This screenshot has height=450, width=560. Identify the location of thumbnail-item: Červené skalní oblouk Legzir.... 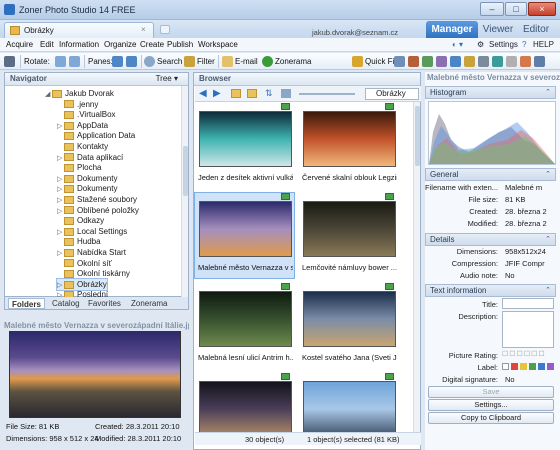
(348, 145).